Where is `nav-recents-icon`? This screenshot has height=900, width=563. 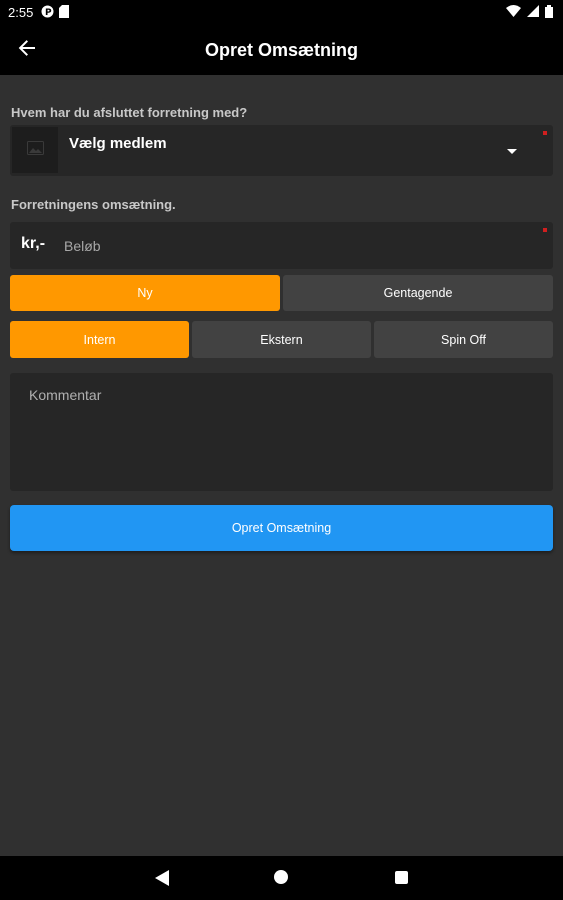
nav-recents-icon is located at coordinates (401, 877).